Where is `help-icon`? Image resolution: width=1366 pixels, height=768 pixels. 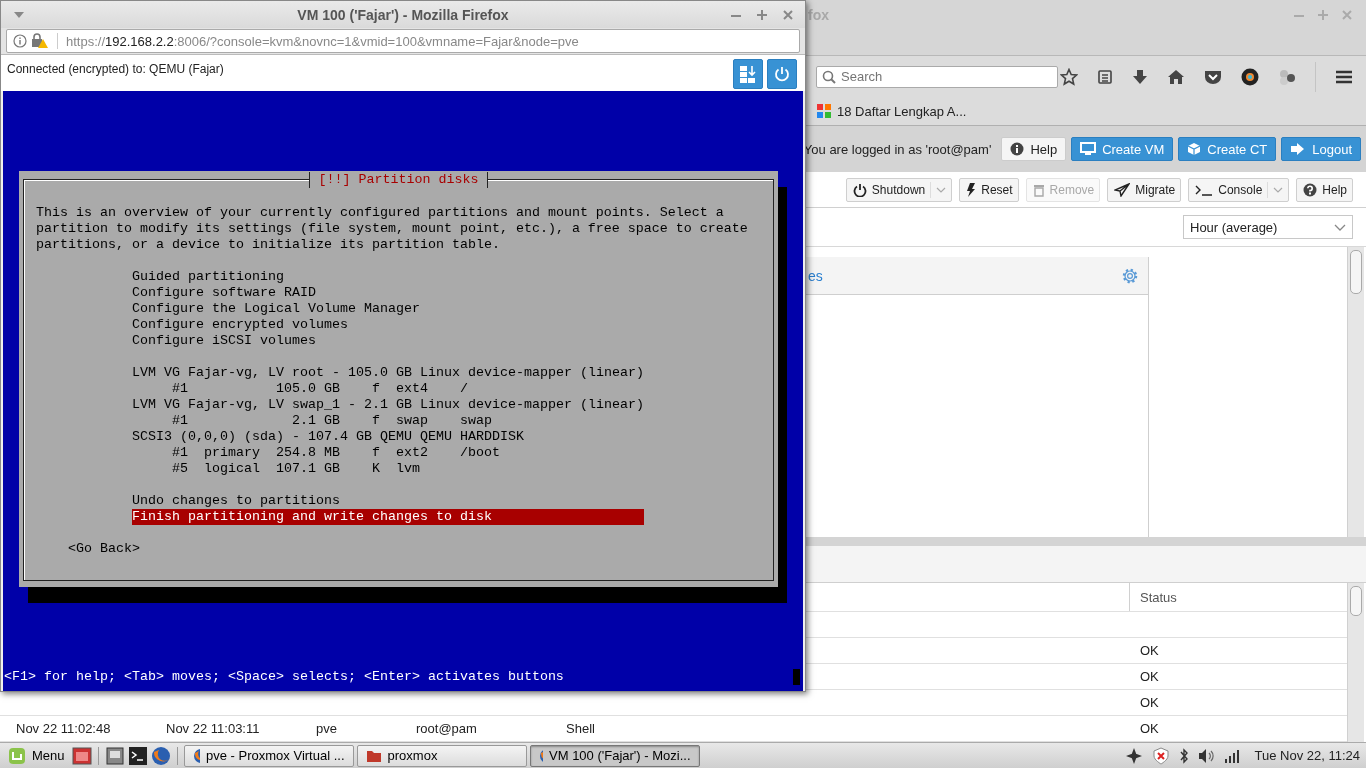
help-icon is located at coordinates (1310, 189).